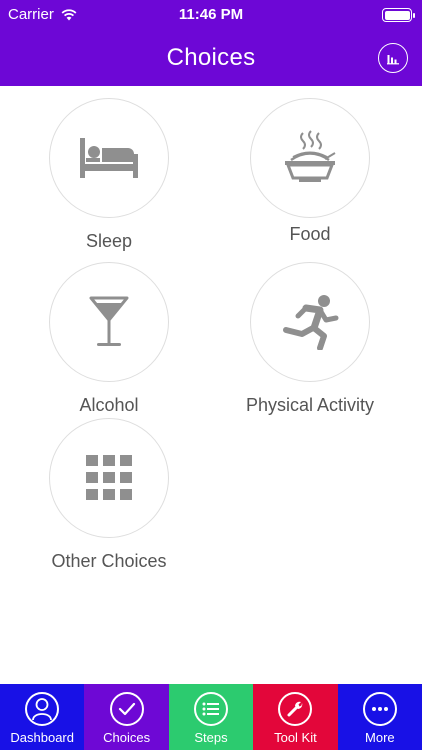 Image resolution: width=422 pixels, height=750 pixels. What do you see at coordinates (310, 234) in the screenshot?
I see `choice-food-label: Food` at bounding box center [310, 234].